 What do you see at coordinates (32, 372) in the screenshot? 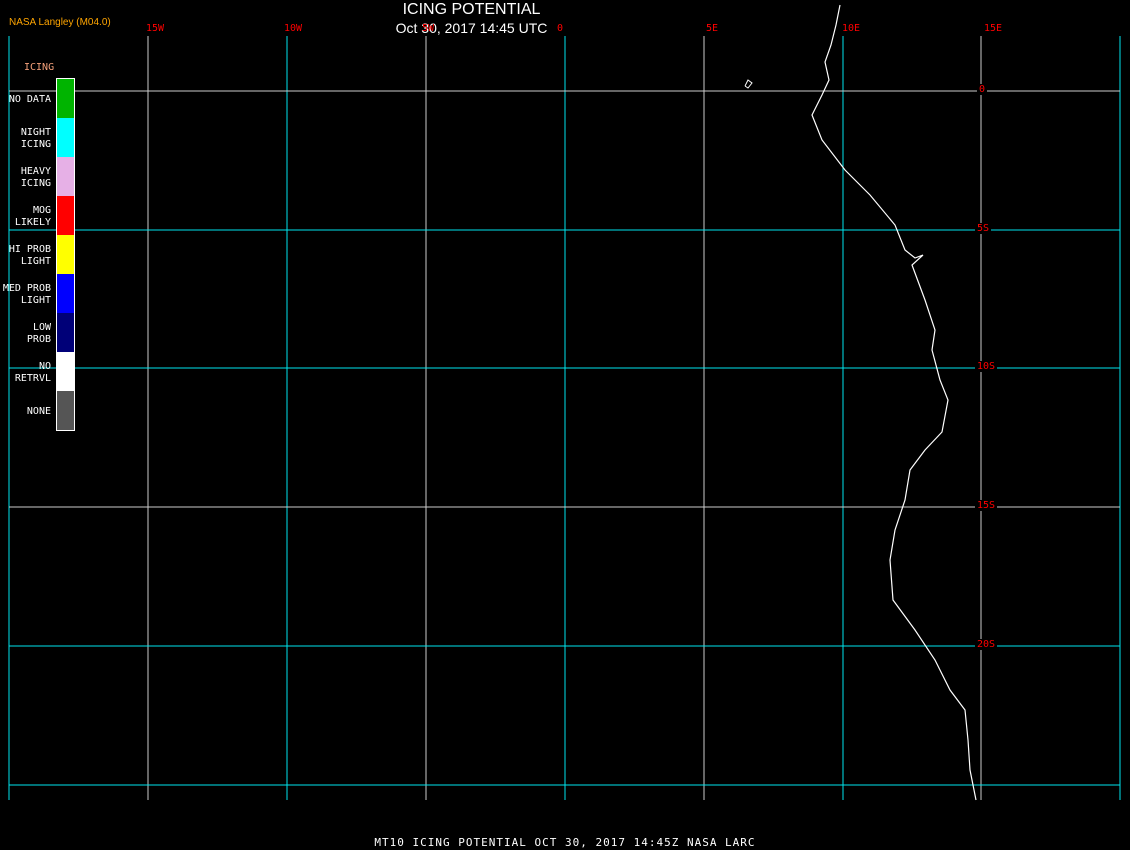
I see `legend-label: NO RETRVL` at bounding box center [32, 372].